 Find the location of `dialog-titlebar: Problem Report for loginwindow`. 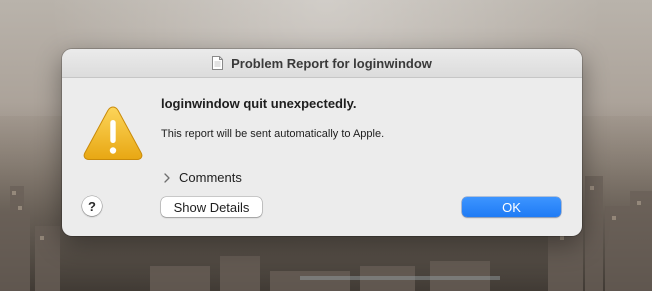

dialog-titlebar: Problem Report for loginwindow is located at coordinates (322, 63).